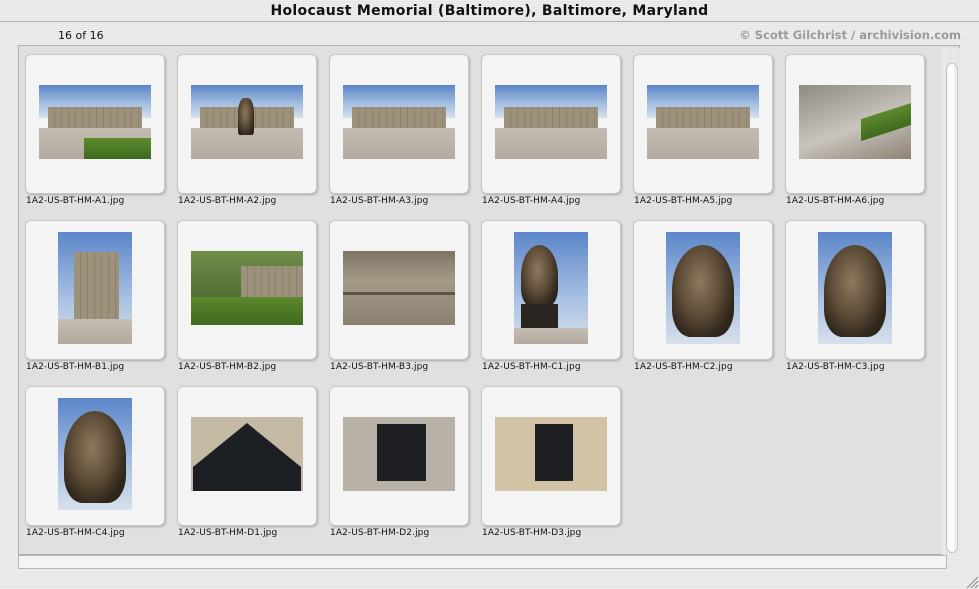 The height and width of the screenshot is (589, 979). What do you see at coordinates (531, 367) in the screenshot?
I see `thumbnail-filename: 1A2-US-BT-HM-C1.jpg` at bounding box center [531, 367].